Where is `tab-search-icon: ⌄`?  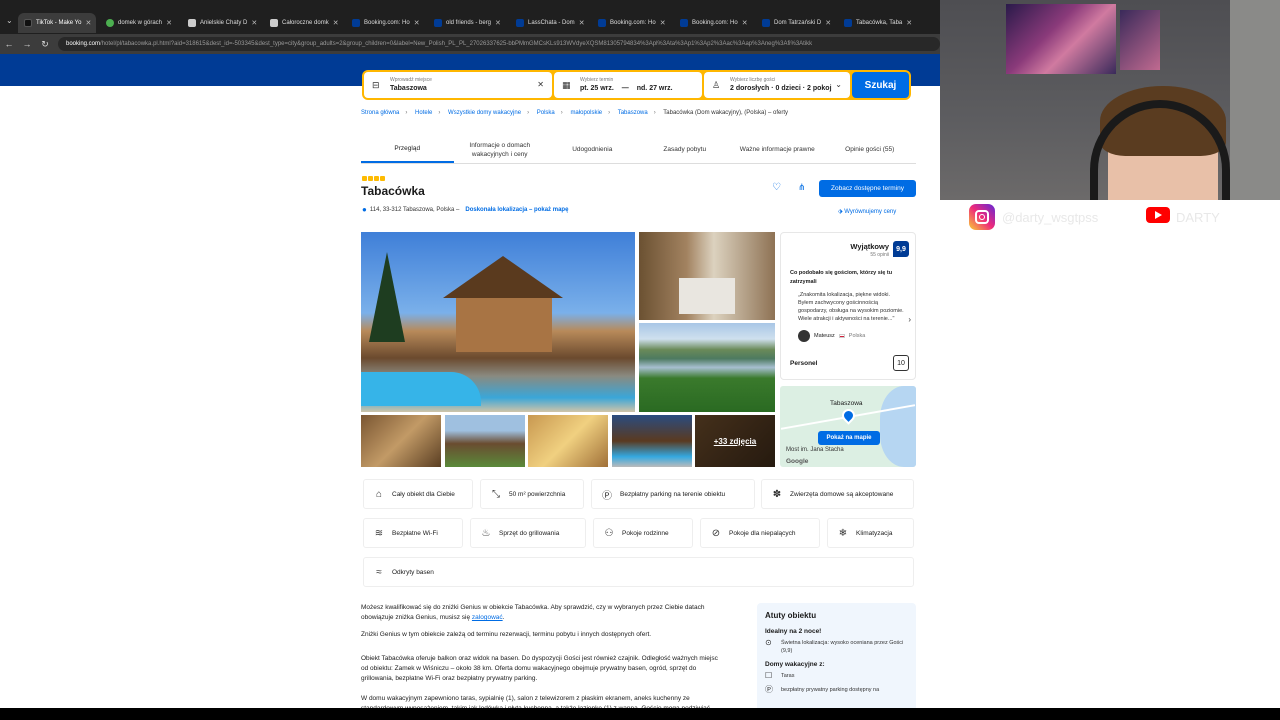
tab-search-icon: ⌄ is located at coordinates (9, 20).